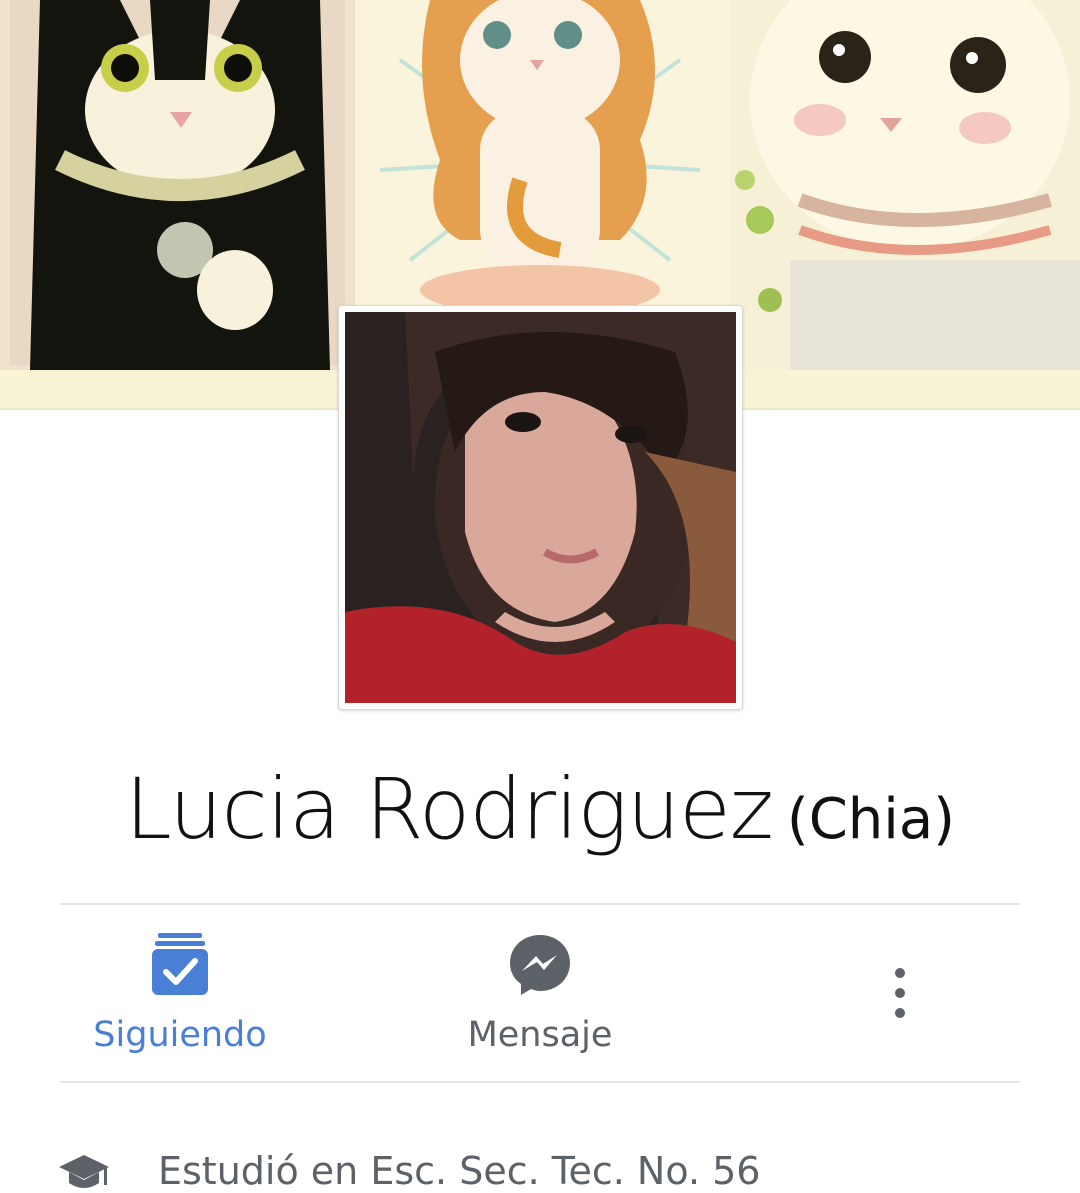  I want to click on following-button: Siguiendo, so click(180, 993).